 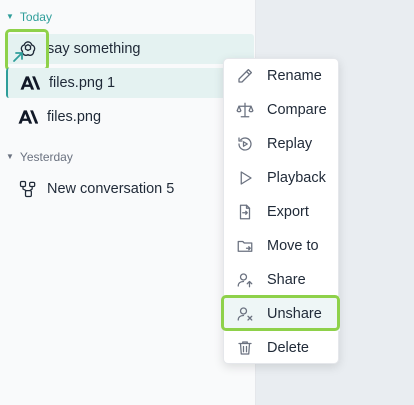 I want to click on group-header-today: ▼ Today, so click(x=29, y=17).